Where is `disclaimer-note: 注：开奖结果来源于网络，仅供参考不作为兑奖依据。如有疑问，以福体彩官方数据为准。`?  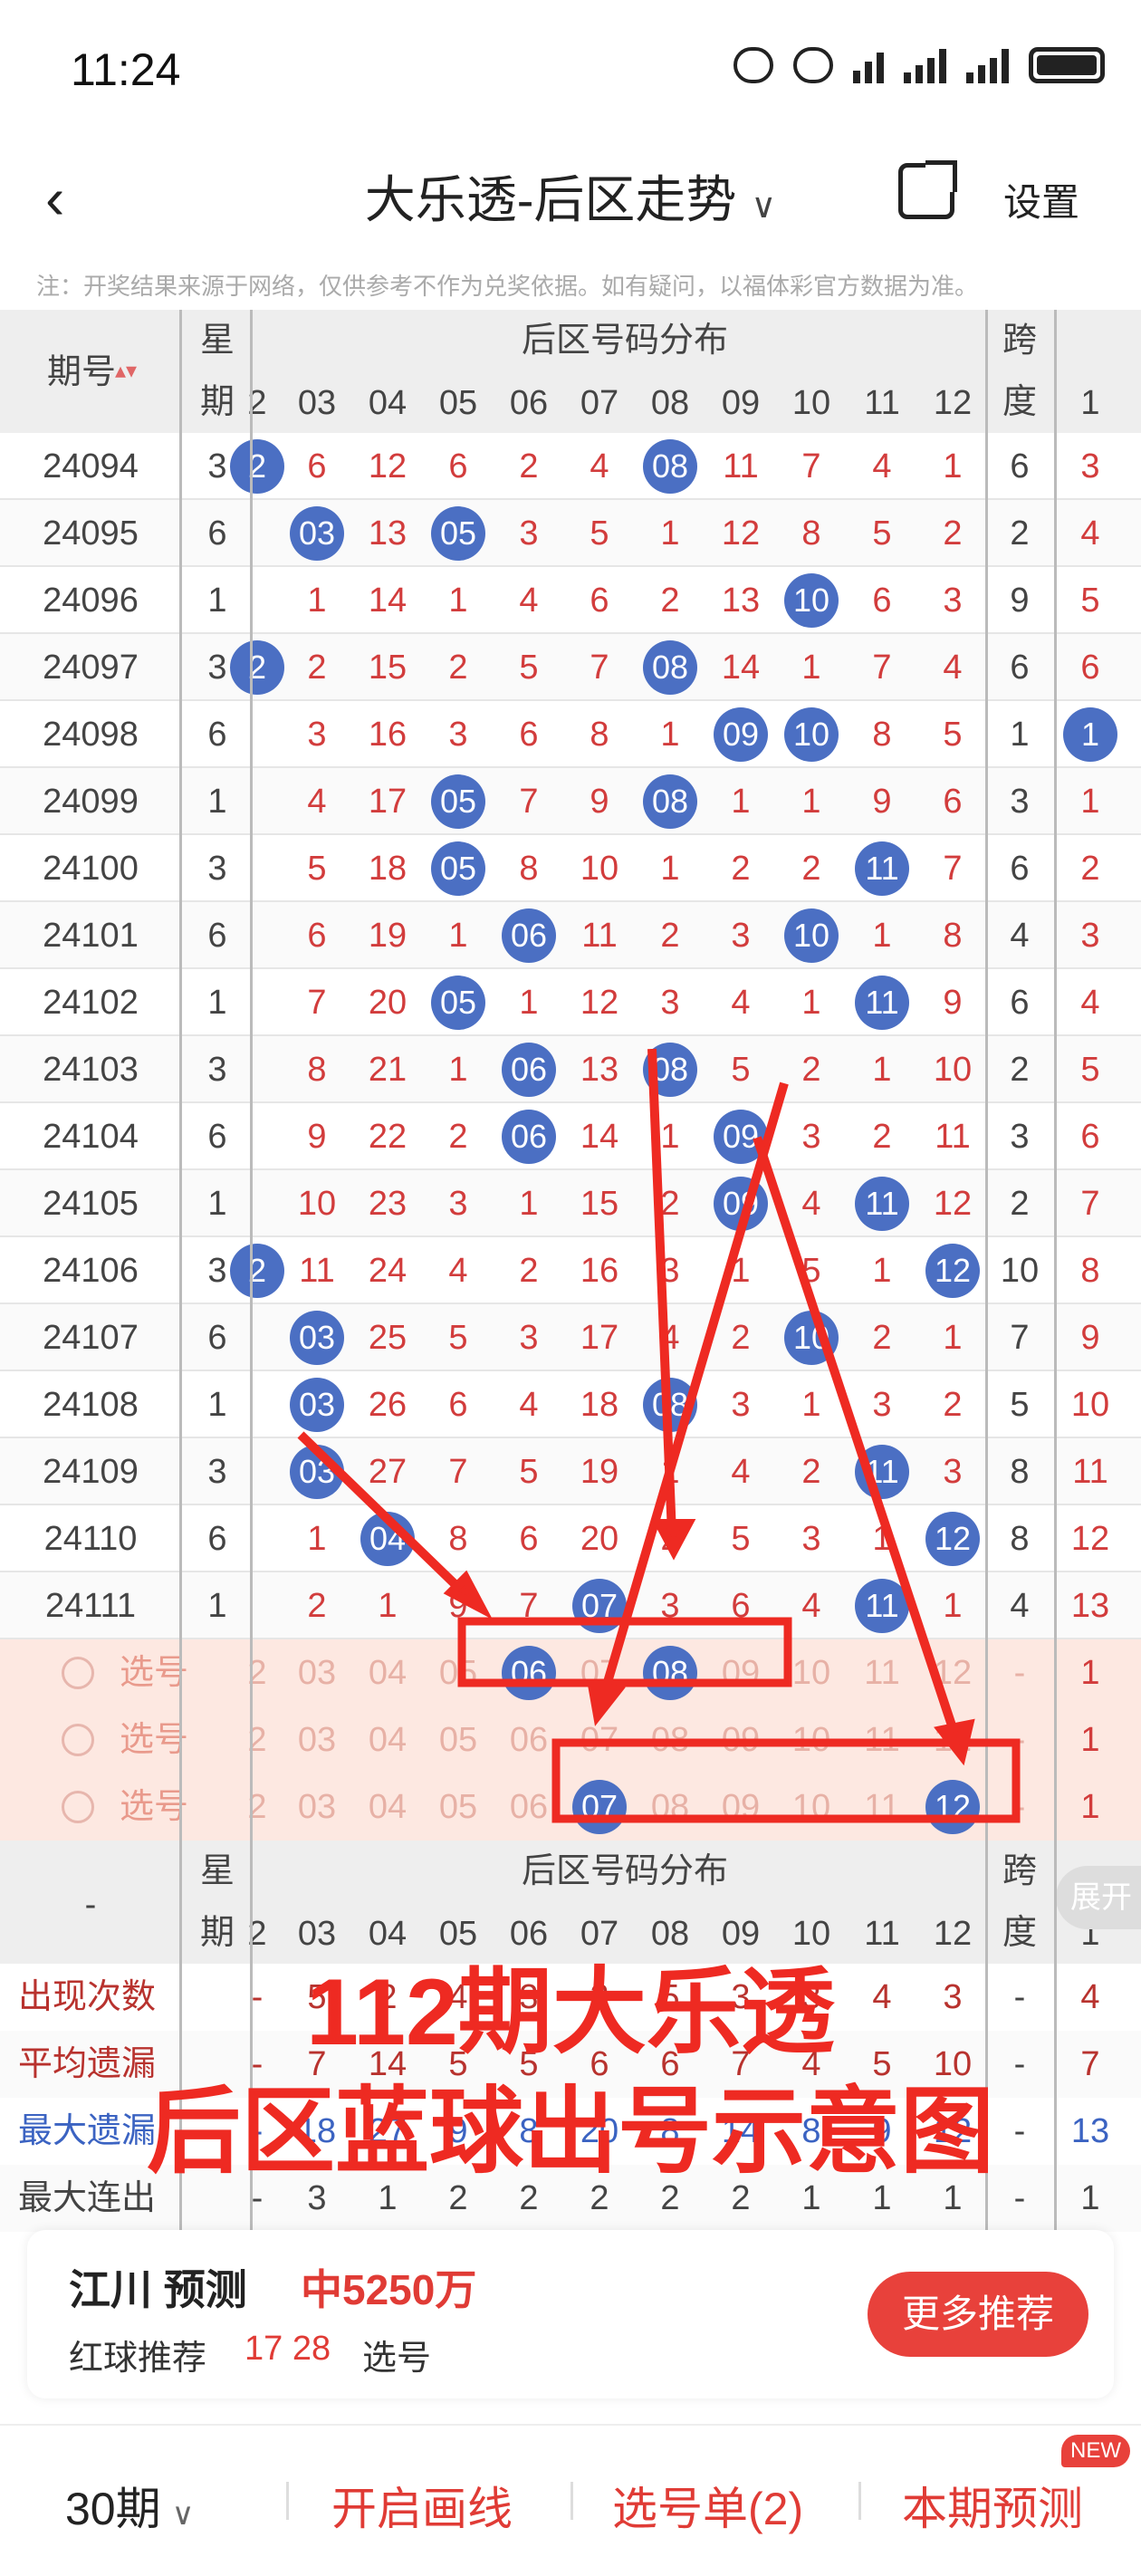 disclaimer-note: 注：开奖结果来源于网络，仅供参考不作为兑奖依据。如有疑问，以福体彩官方数据为准。 is located at coordinates (507, 286).